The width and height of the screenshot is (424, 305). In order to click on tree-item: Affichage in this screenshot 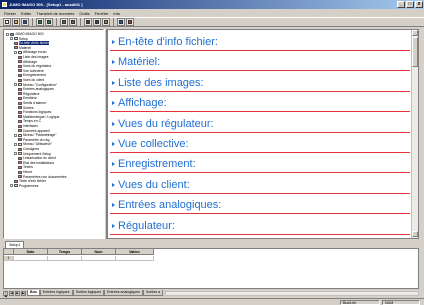, I will do `click(27, 62)`.